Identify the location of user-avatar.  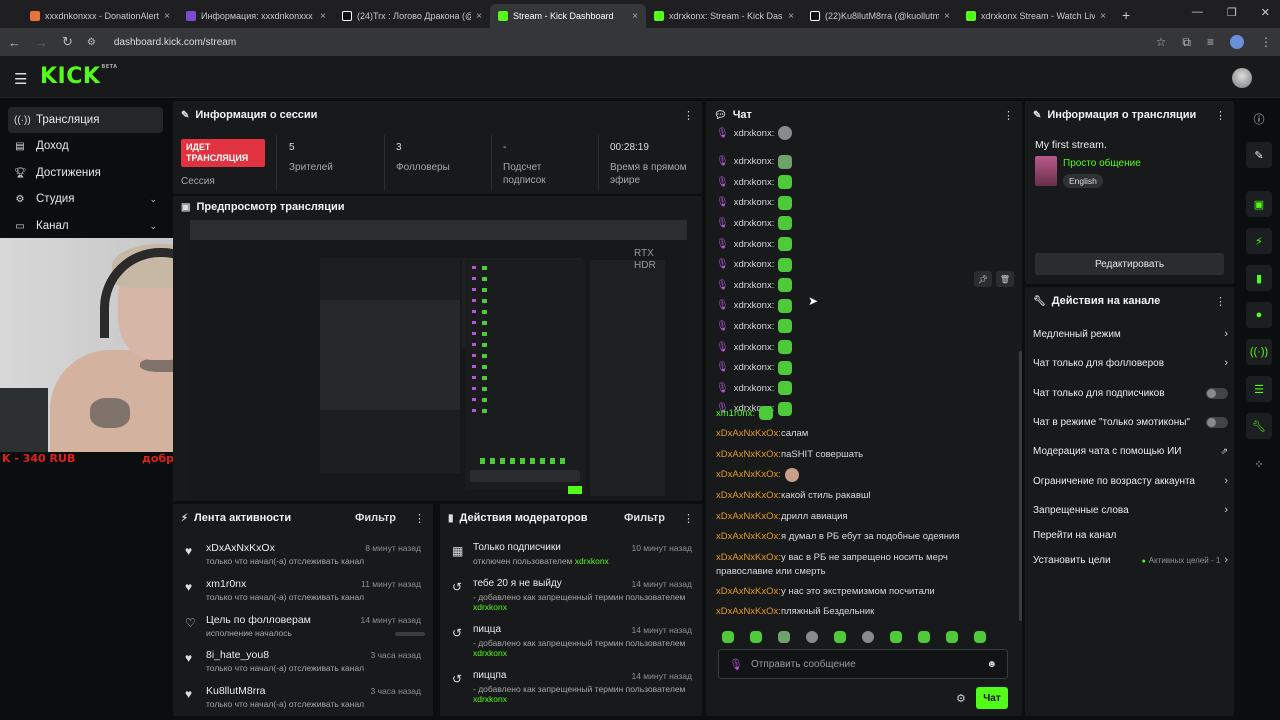
(1242, 78).